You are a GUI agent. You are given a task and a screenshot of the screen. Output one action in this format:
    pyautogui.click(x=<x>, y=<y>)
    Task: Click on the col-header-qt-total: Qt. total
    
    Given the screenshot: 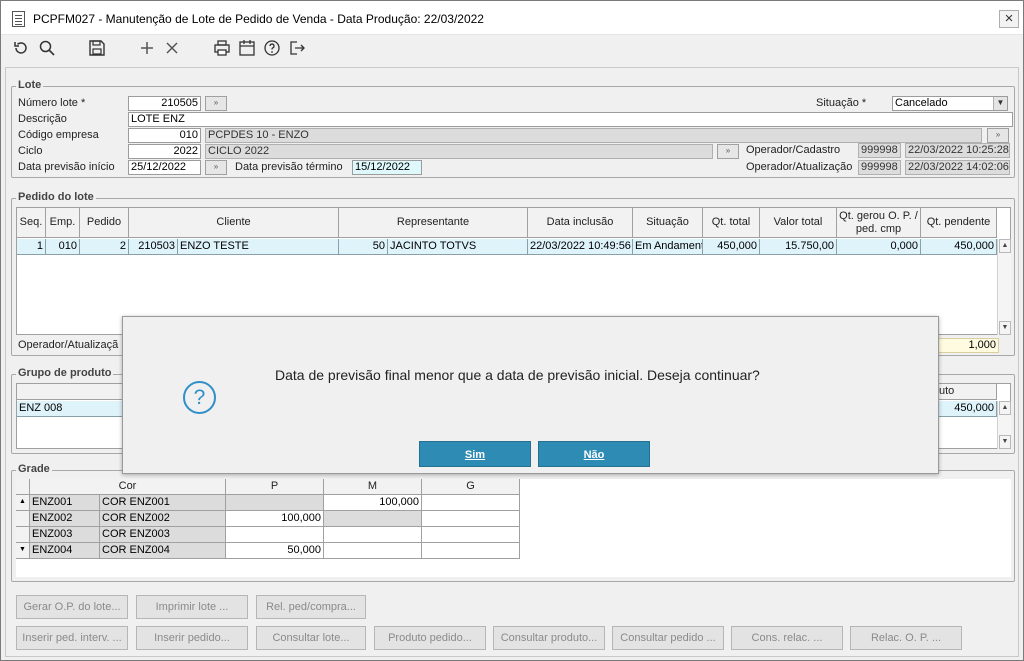 What is the action you would take?
    pyautogui.click(x=731, y=223)
    